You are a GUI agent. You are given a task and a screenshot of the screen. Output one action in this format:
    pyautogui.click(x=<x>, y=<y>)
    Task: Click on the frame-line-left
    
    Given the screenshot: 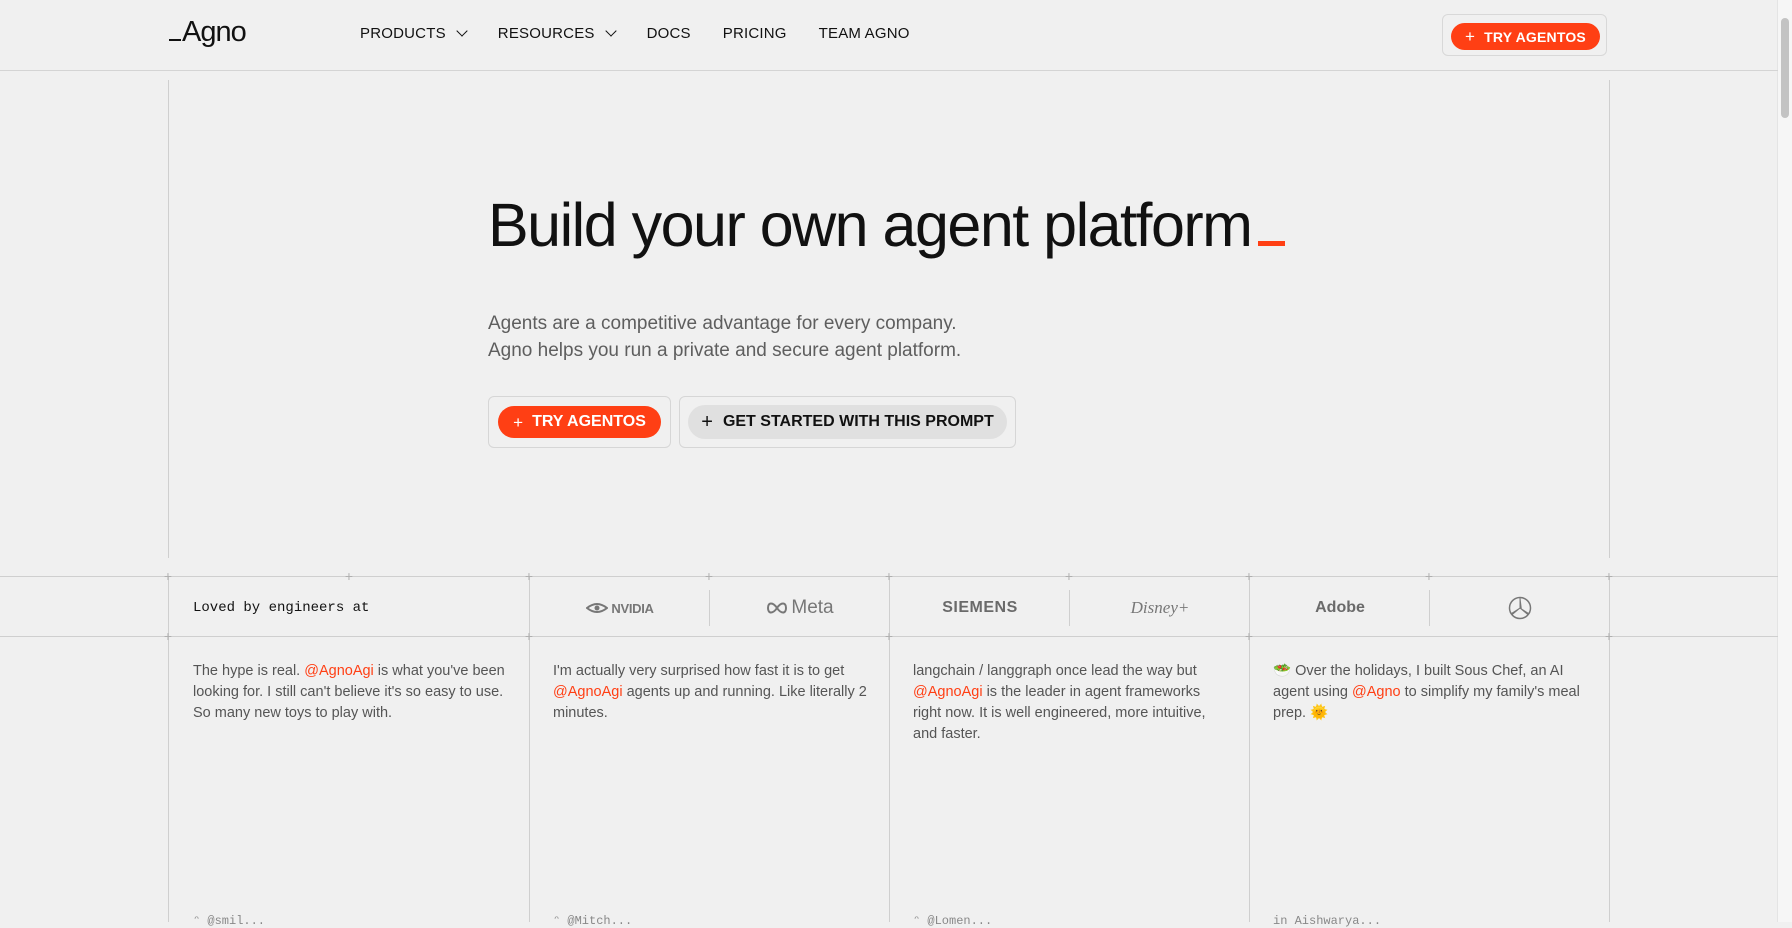 What is the action you would take?
    pyautogui.click(x=168, y=319)
    